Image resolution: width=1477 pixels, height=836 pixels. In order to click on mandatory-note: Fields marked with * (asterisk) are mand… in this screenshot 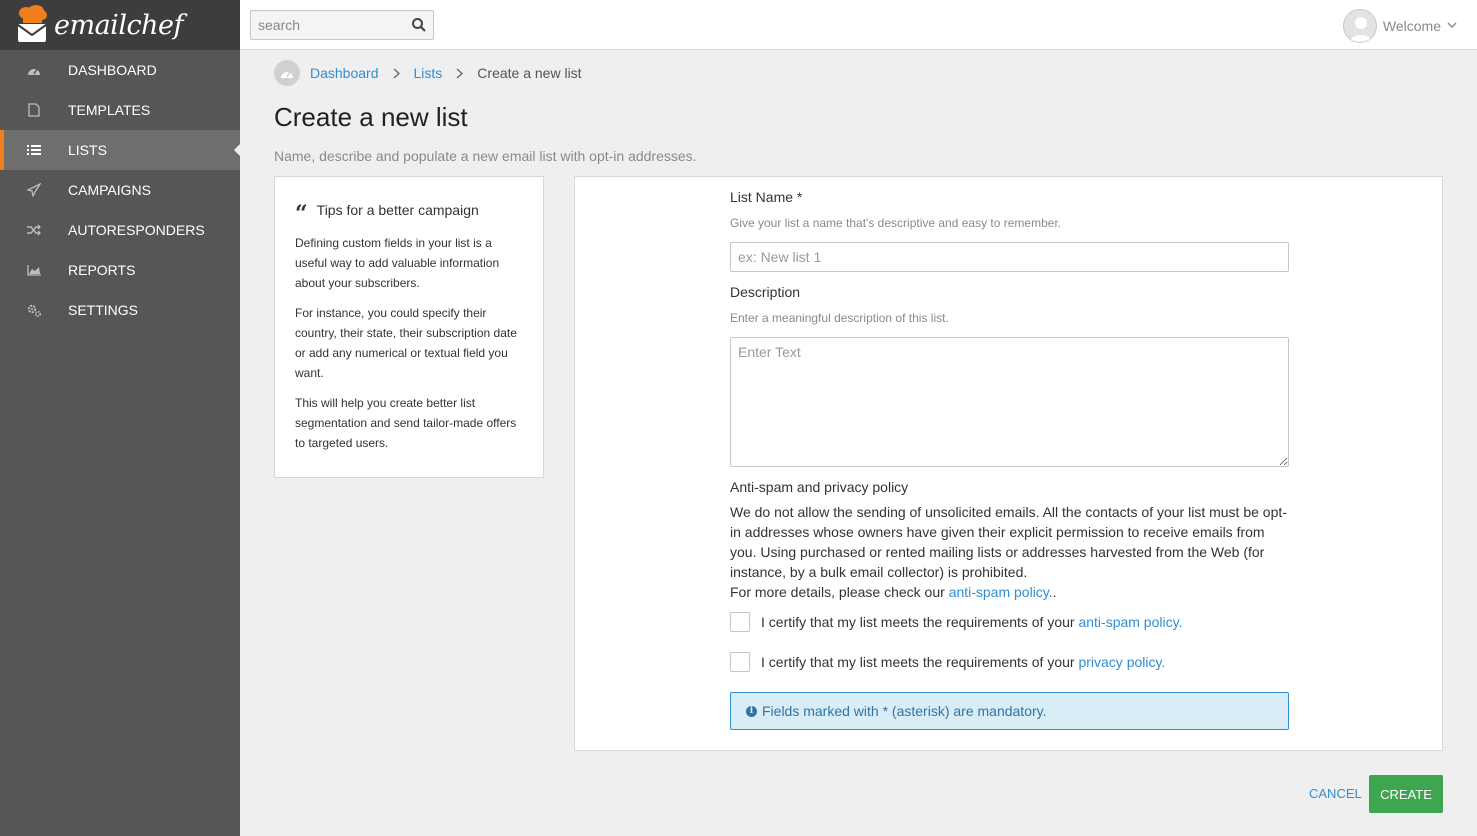, I will do `click(904, 711)`.